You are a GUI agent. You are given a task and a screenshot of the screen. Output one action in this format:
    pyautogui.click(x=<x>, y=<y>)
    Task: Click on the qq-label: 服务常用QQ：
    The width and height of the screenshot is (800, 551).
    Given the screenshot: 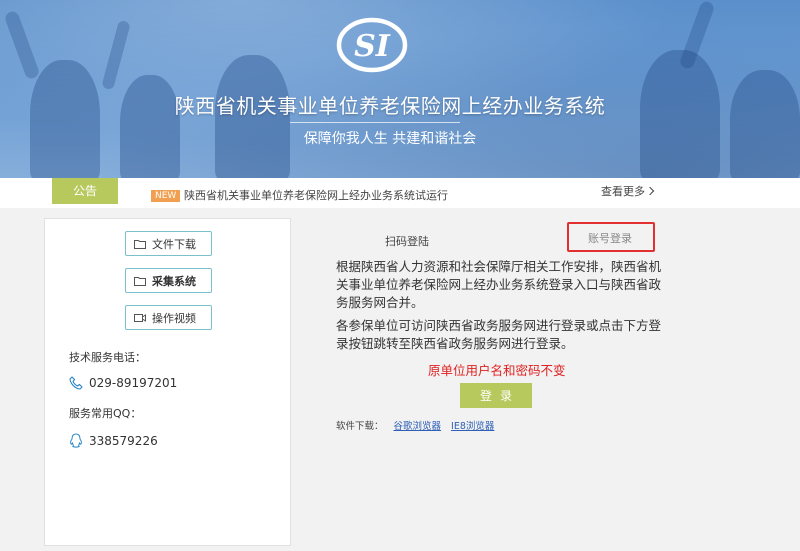 What is the action you would take?
    pyautogui.click(x=105, y=413)
    